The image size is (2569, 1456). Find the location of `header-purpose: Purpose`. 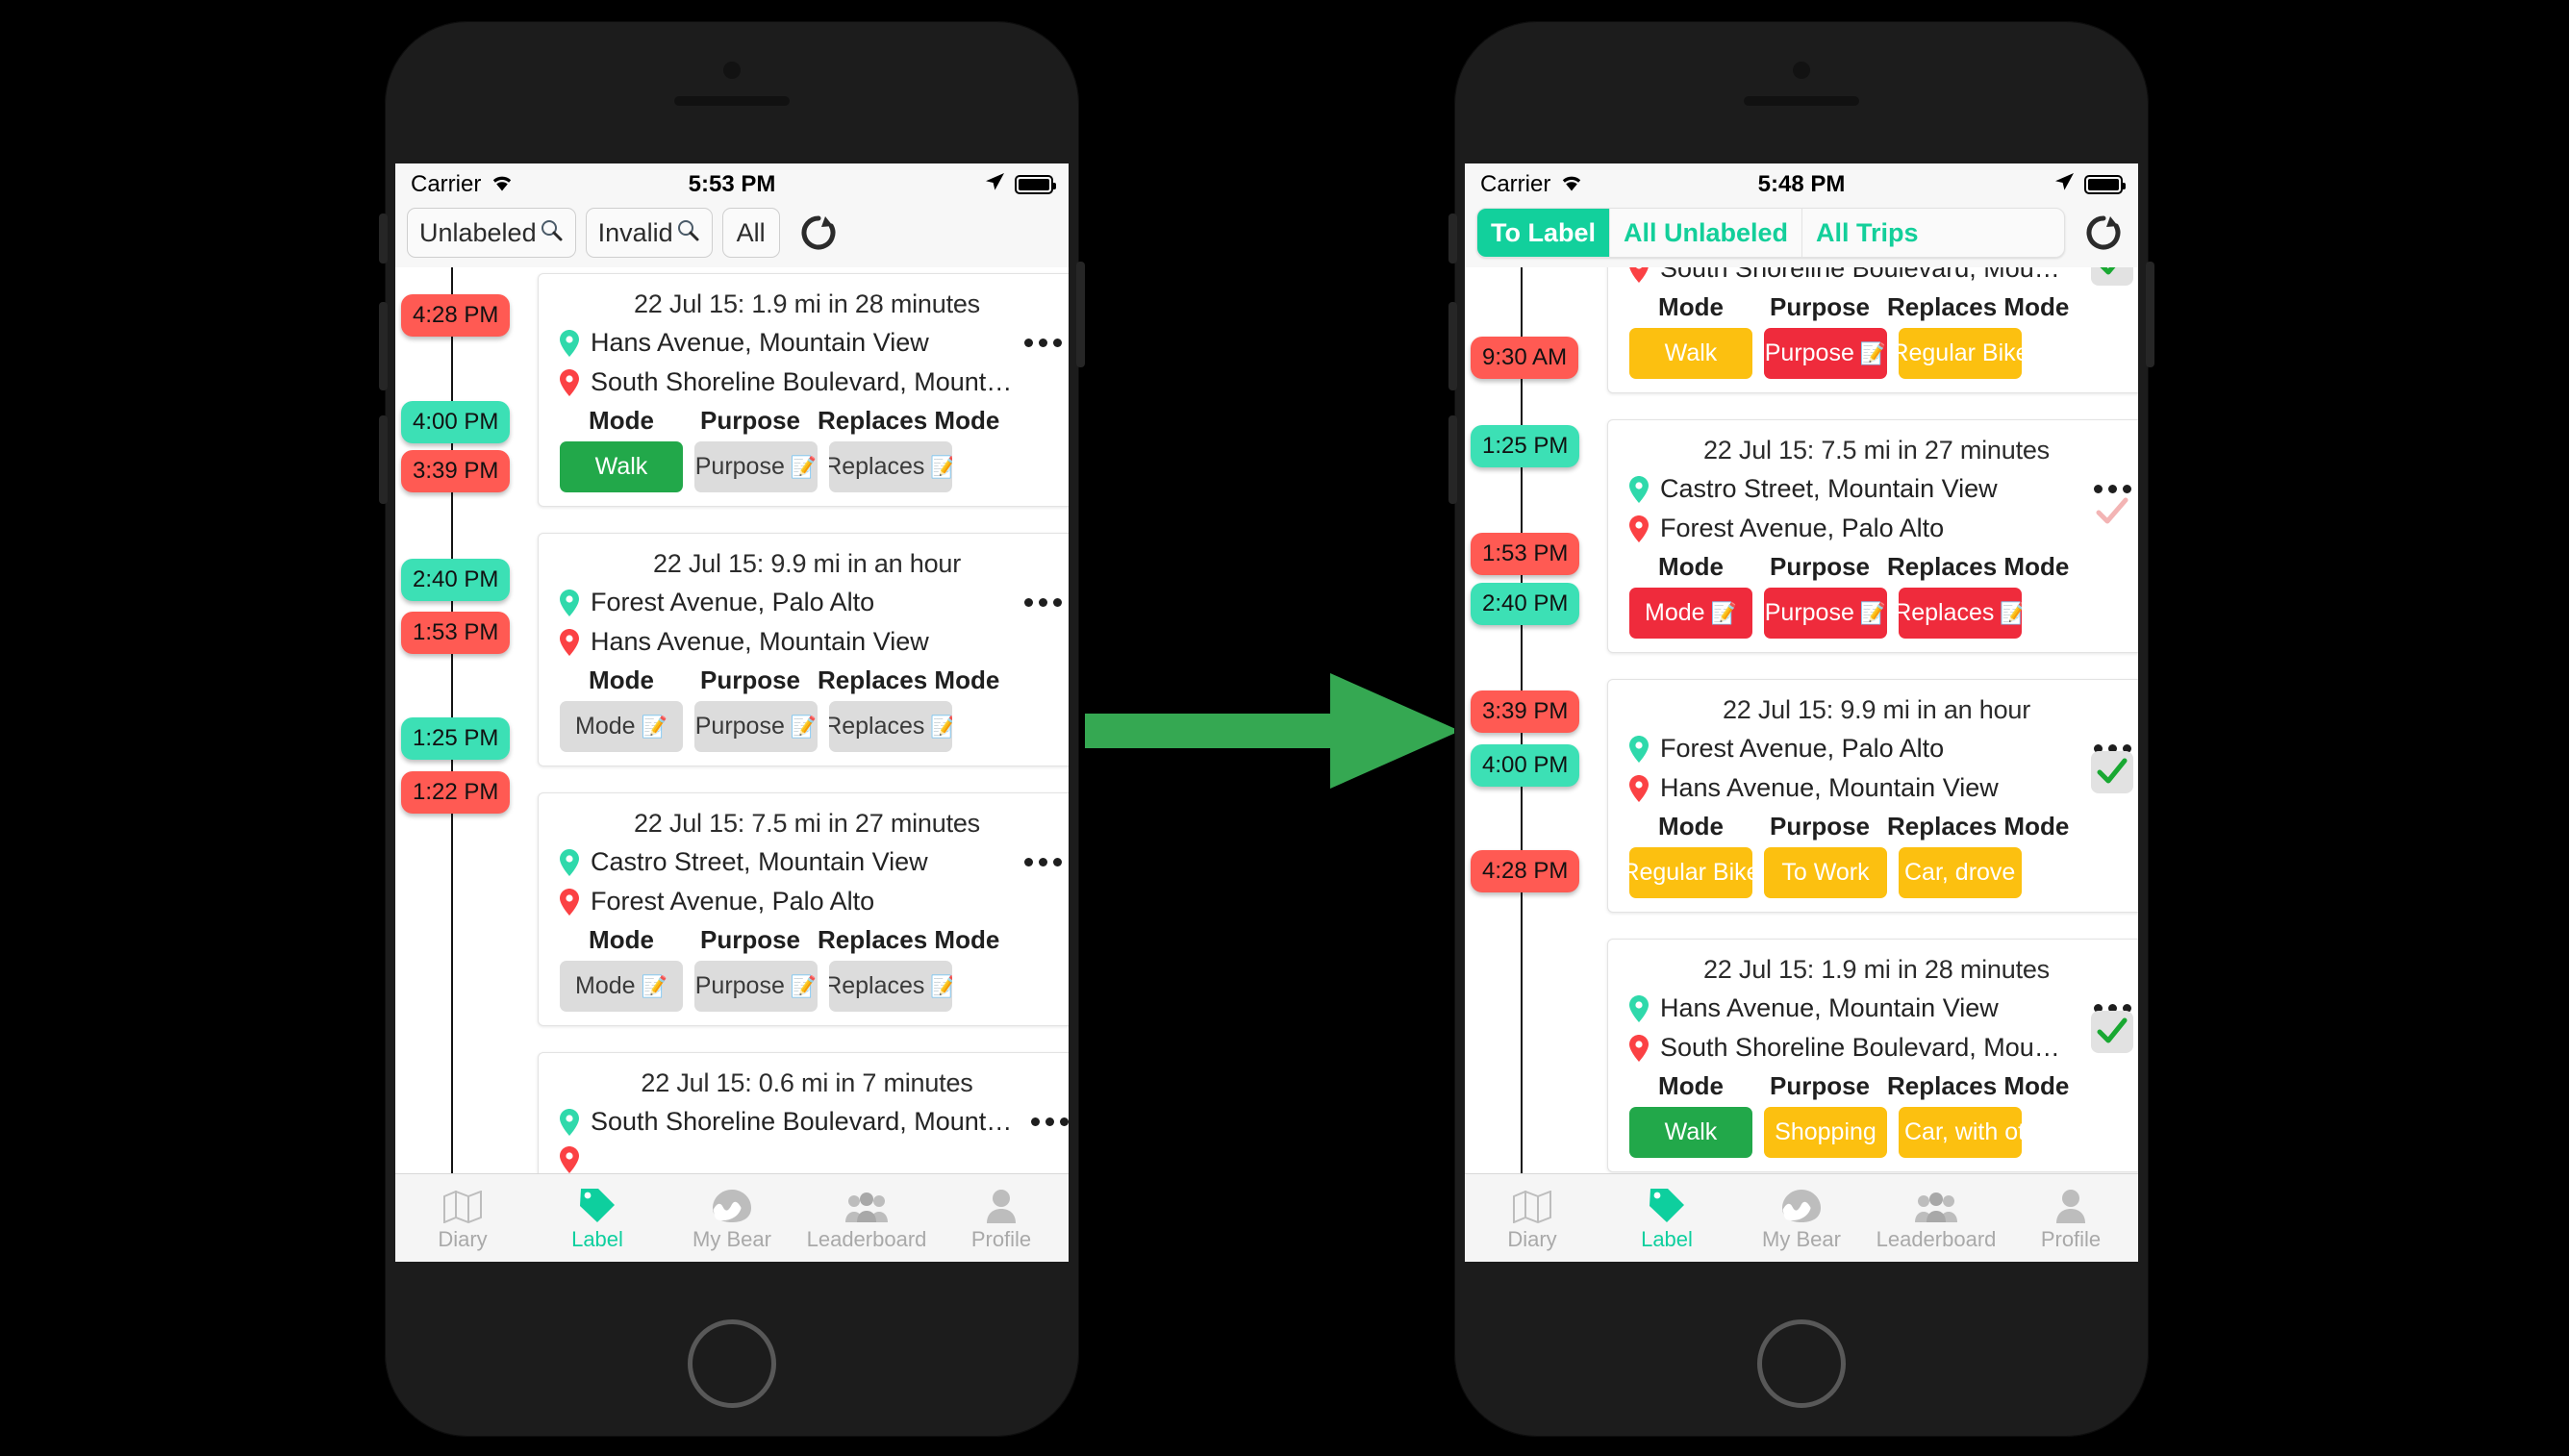

header-purpose: Purpose is located at coordinates (1820, 1086).